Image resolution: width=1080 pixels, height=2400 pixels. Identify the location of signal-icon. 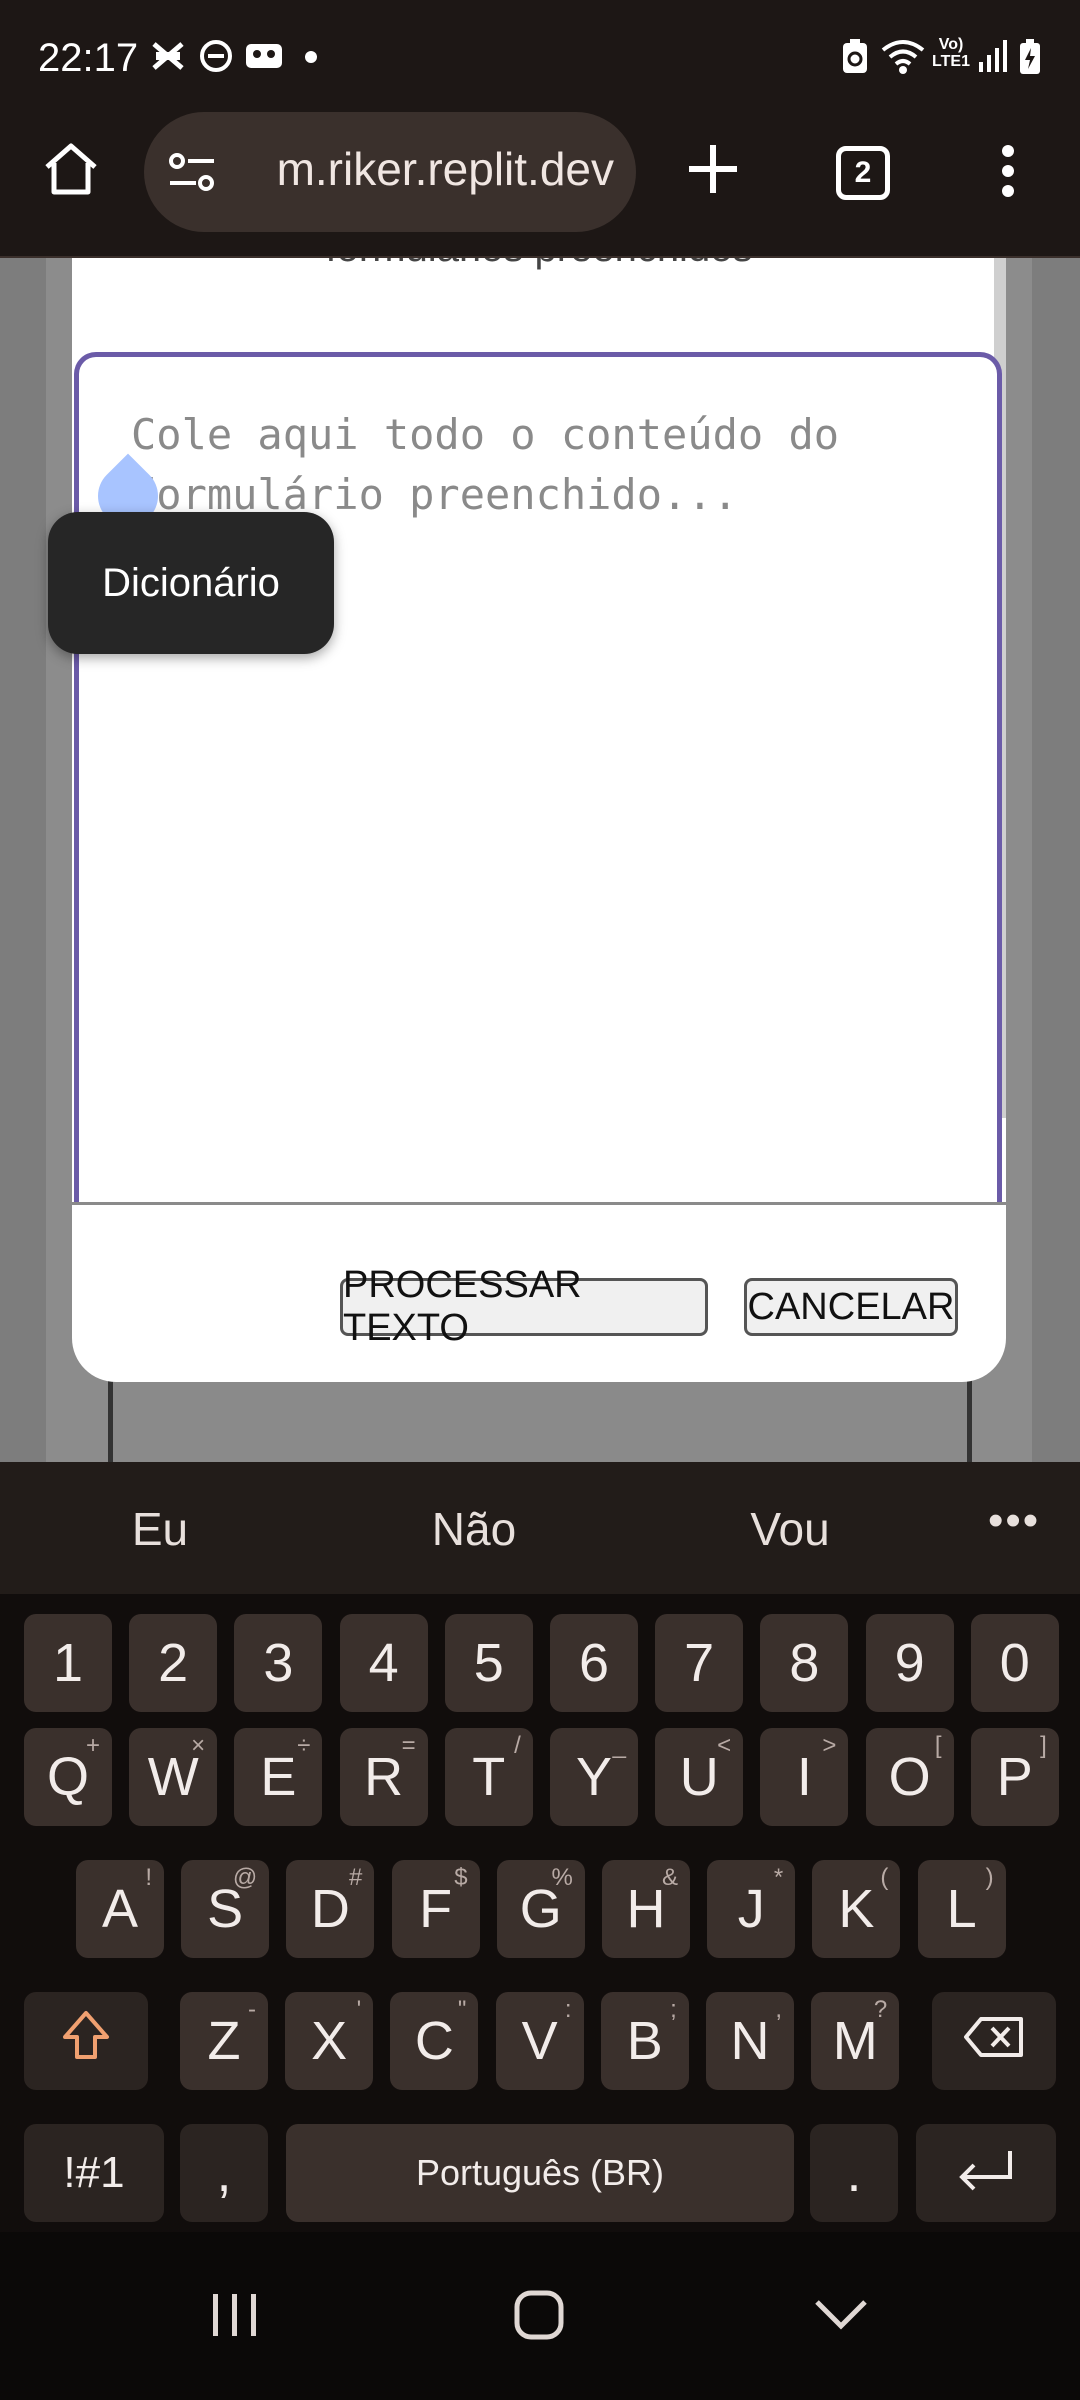
(993, 56).